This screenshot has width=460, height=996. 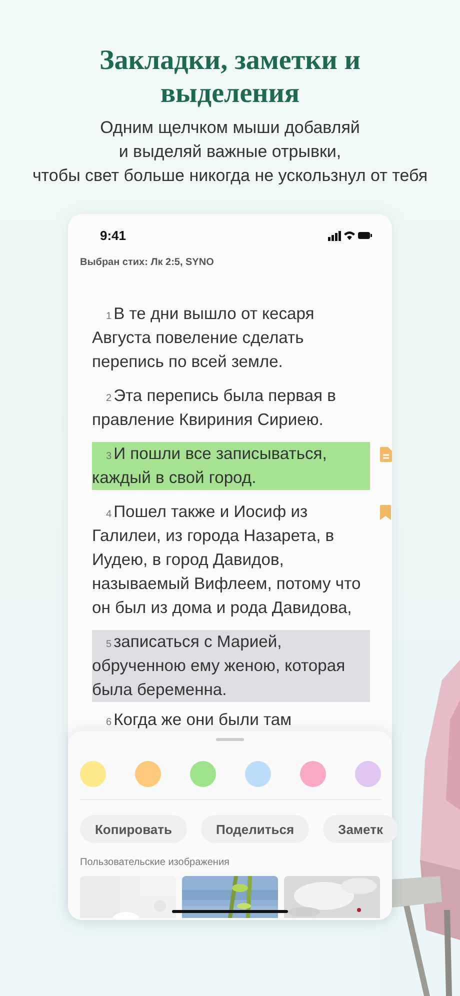 What do you see at coordinates (154, 862) in the screenshot?
I see `section-label: Пользовательские изображения` at bounding box center [154, 862].